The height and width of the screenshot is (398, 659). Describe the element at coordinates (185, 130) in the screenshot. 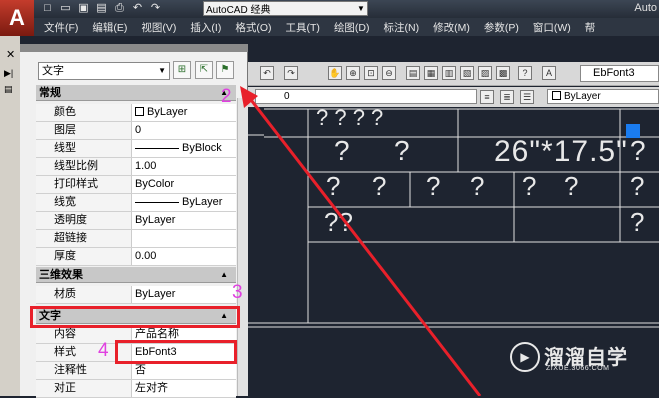

I see `property-value: 0` at that location.